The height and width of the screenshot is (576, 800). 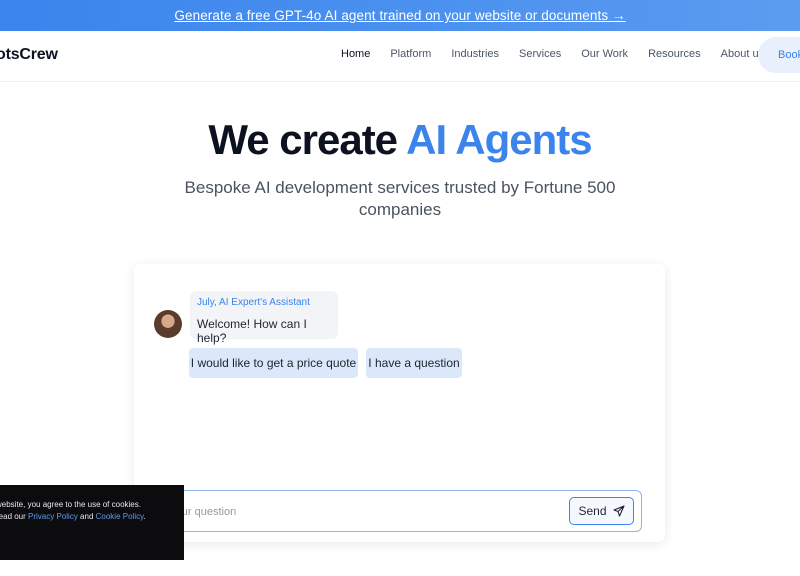 I want to click on send-button: Send, so click(x=601, y=511).